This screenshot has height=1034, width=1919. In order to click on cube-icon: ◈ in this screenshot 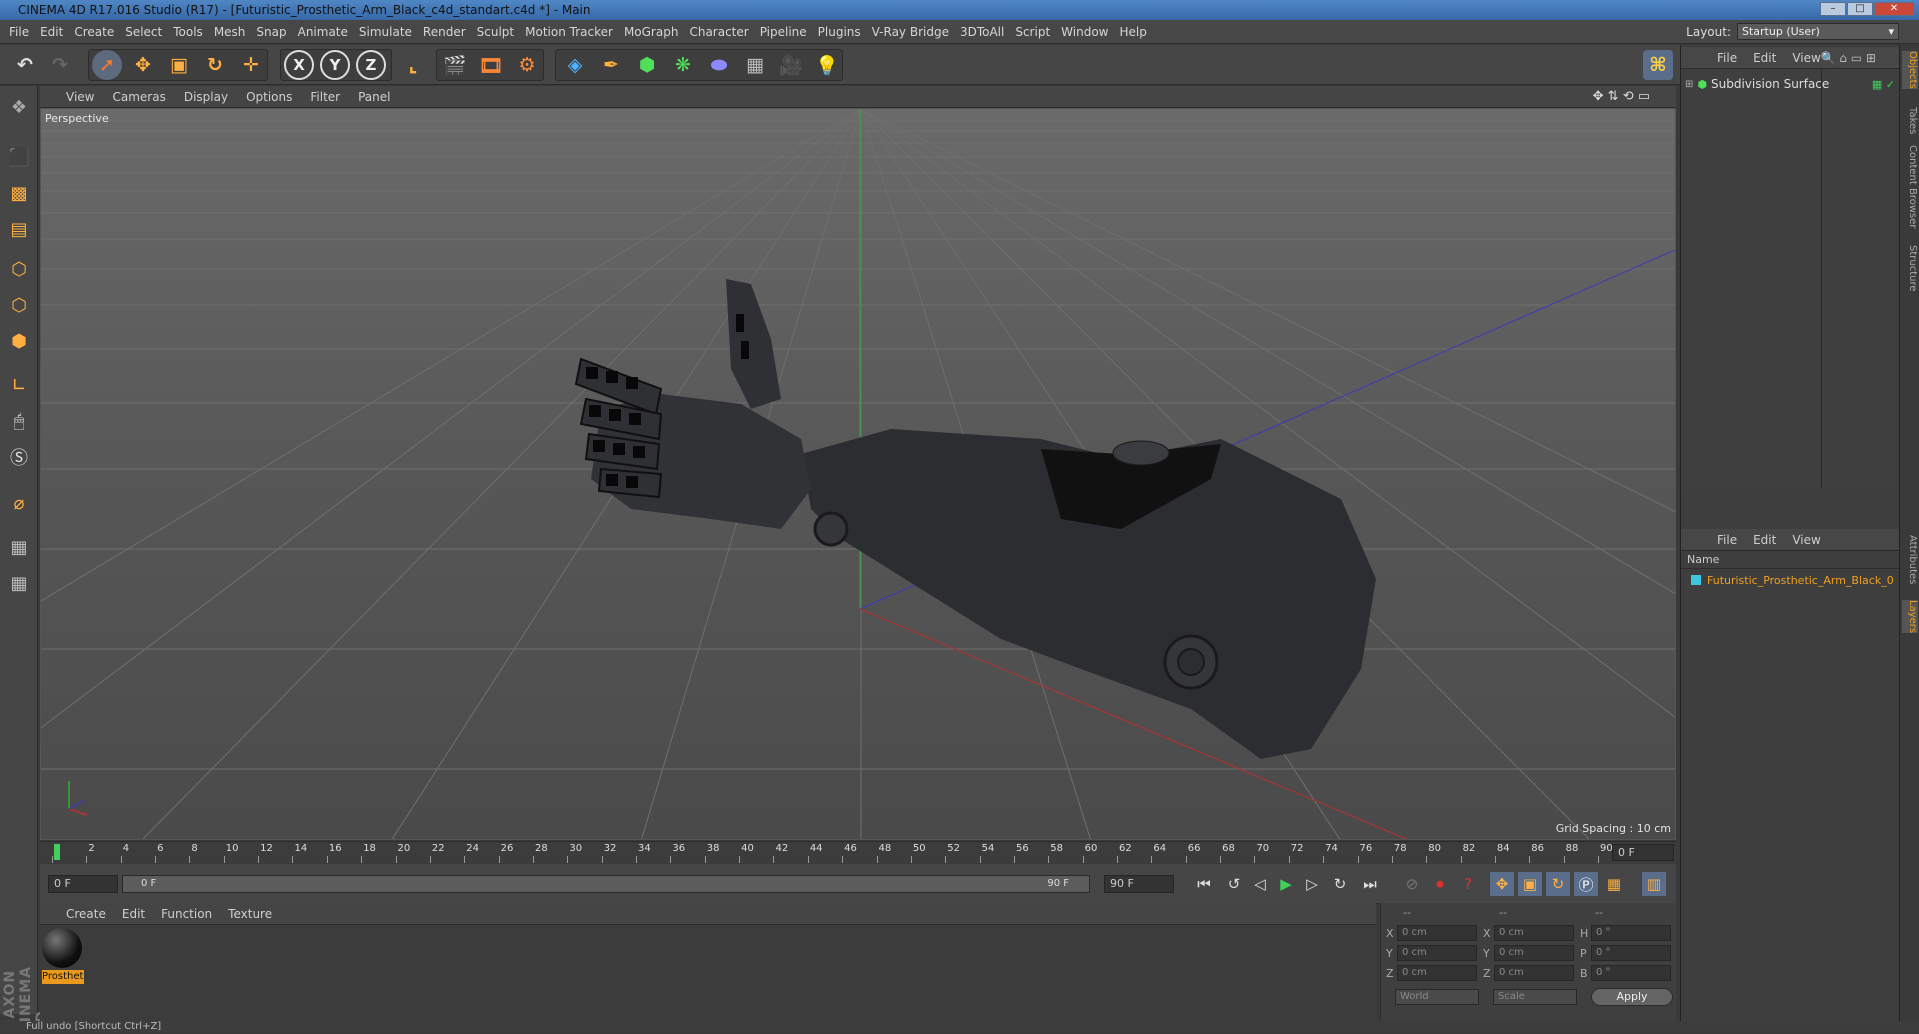, I will do `click(575, 65)`.